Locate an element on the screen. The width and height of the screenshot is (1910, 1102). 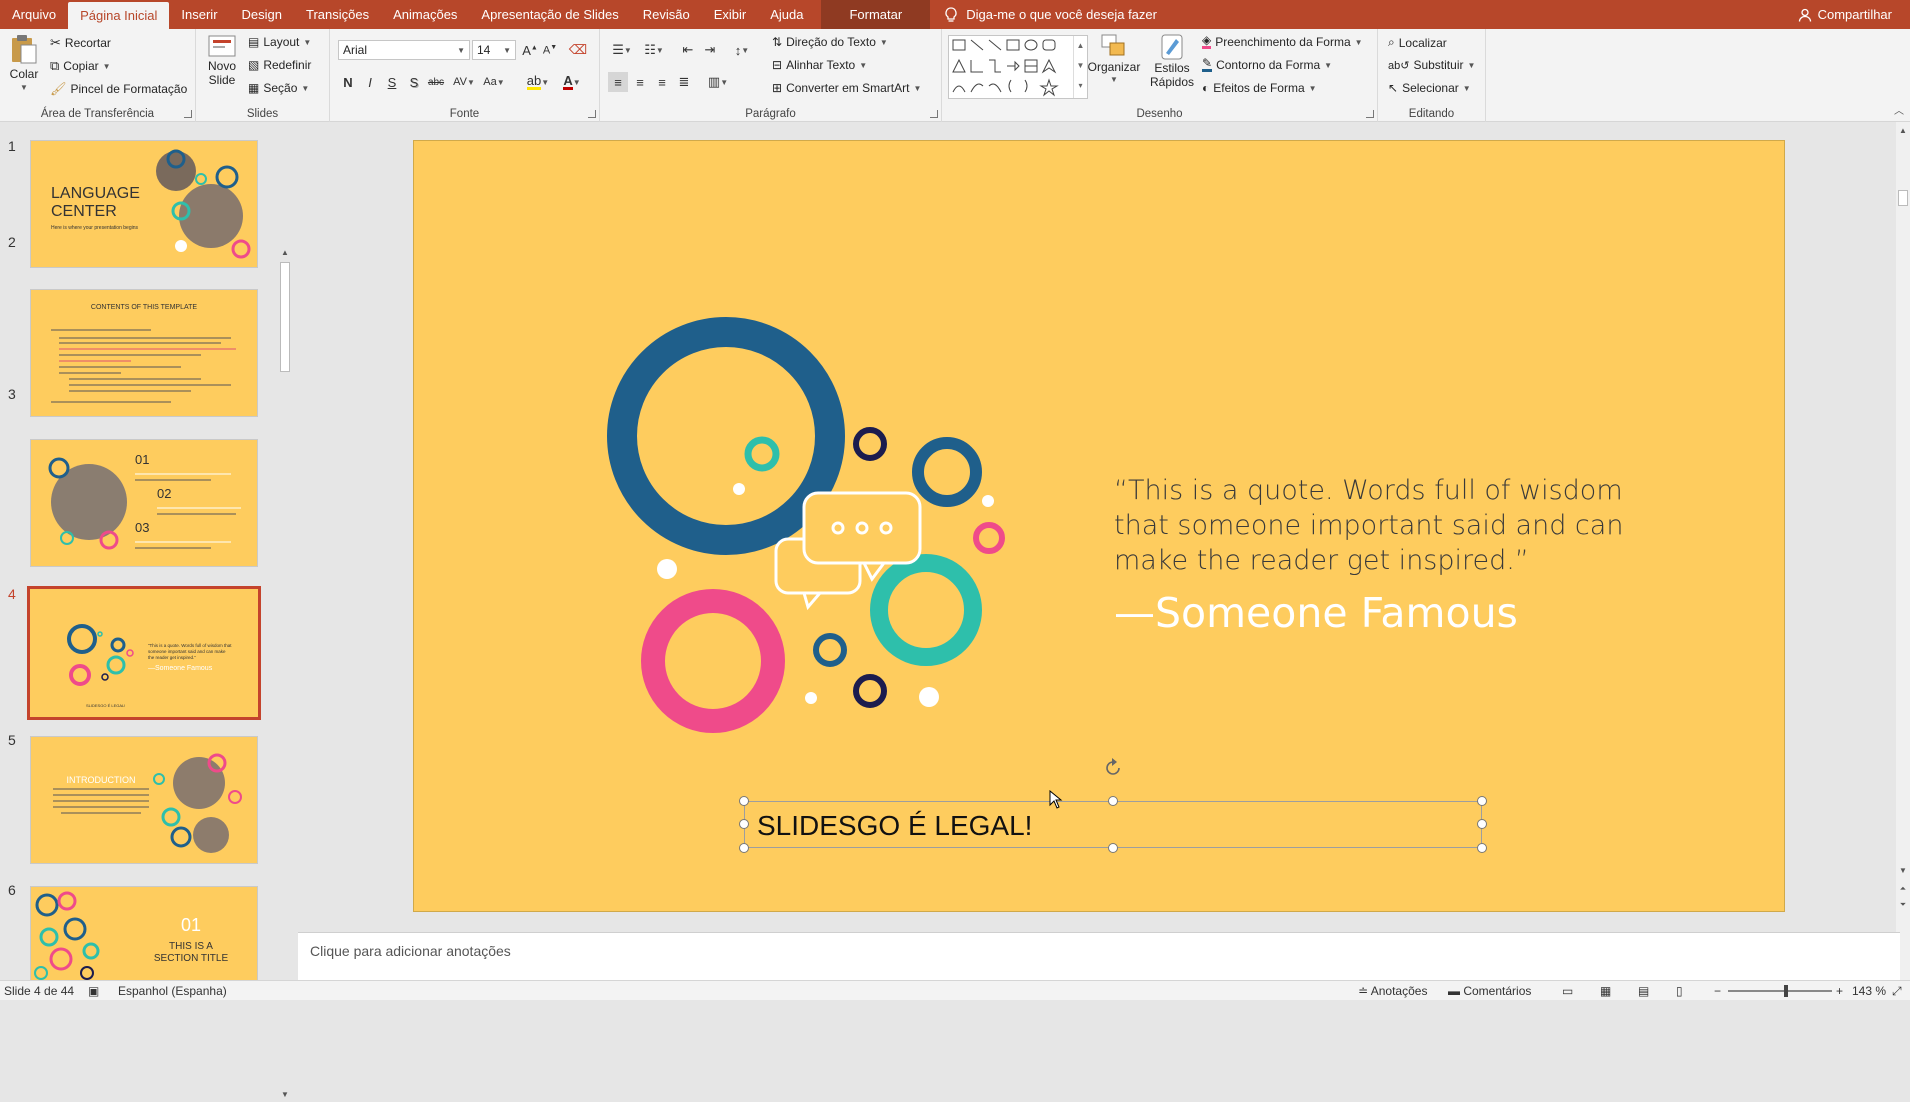
paste-button: Colar ▼ is located at coordinates (24, 62).